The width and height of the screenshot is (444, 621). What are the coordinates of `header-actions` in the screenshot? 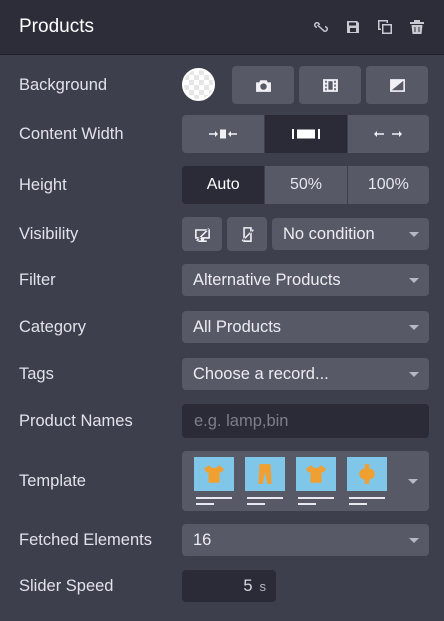 It's located at (369, 27).